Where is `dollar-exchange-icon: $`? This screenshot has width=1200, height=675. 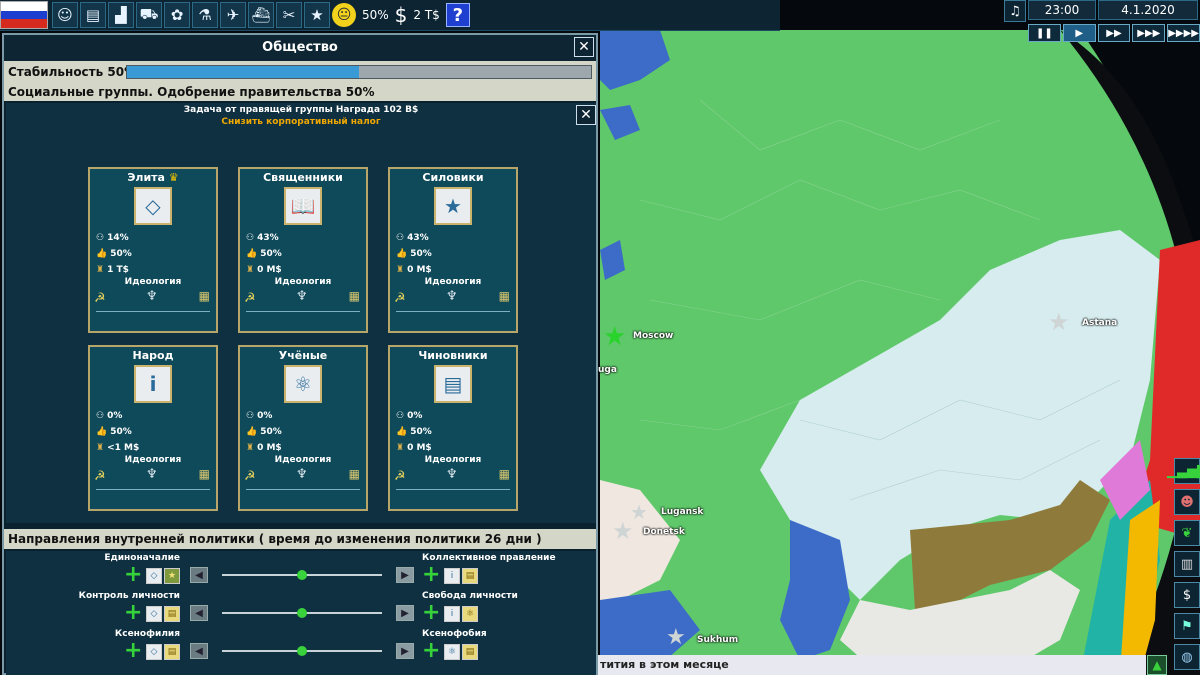
dollar-exchange-icon: $ is located at coordinates (1187, 595).